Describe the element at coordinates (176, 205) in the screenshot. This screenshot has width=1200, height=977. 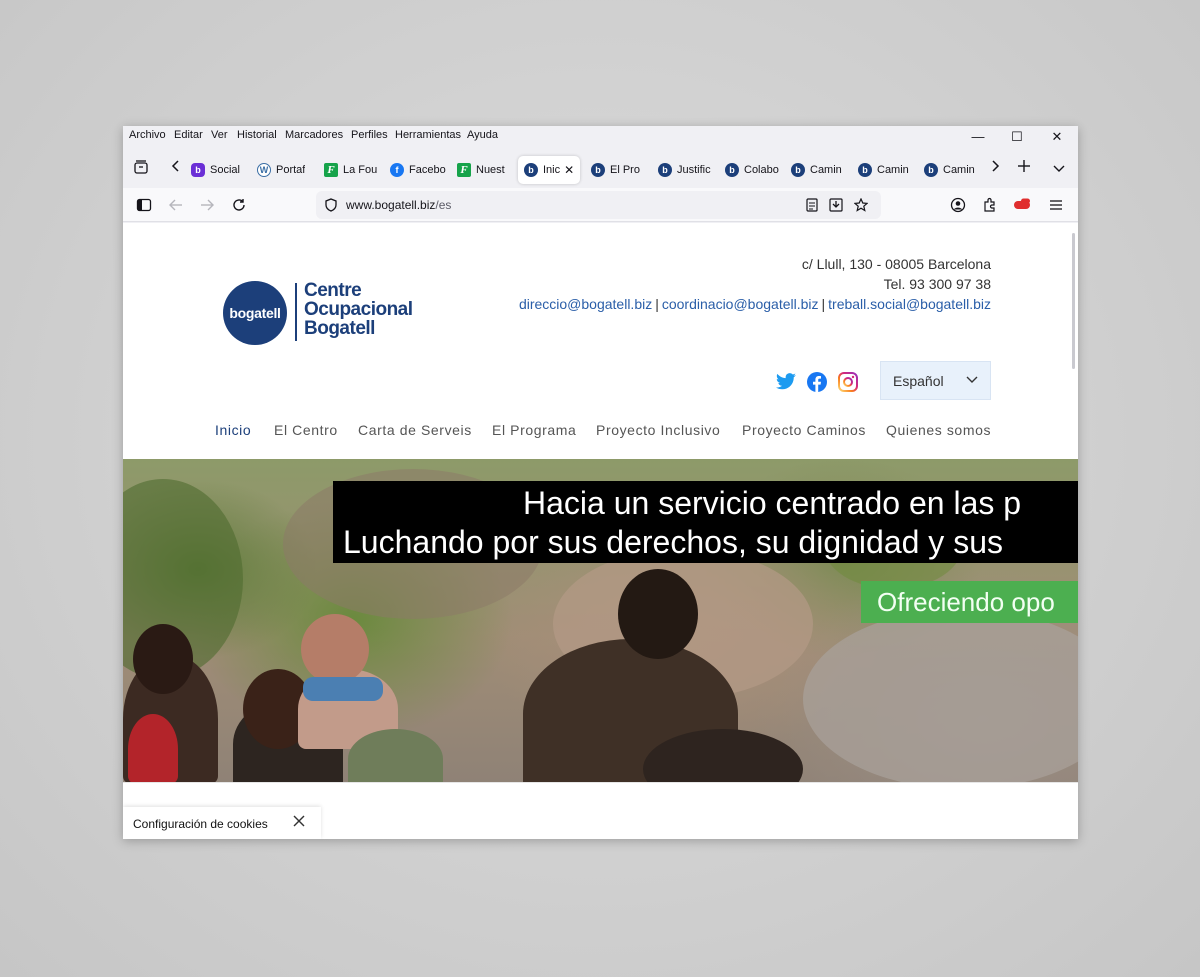
I see `back-icon` at that location.